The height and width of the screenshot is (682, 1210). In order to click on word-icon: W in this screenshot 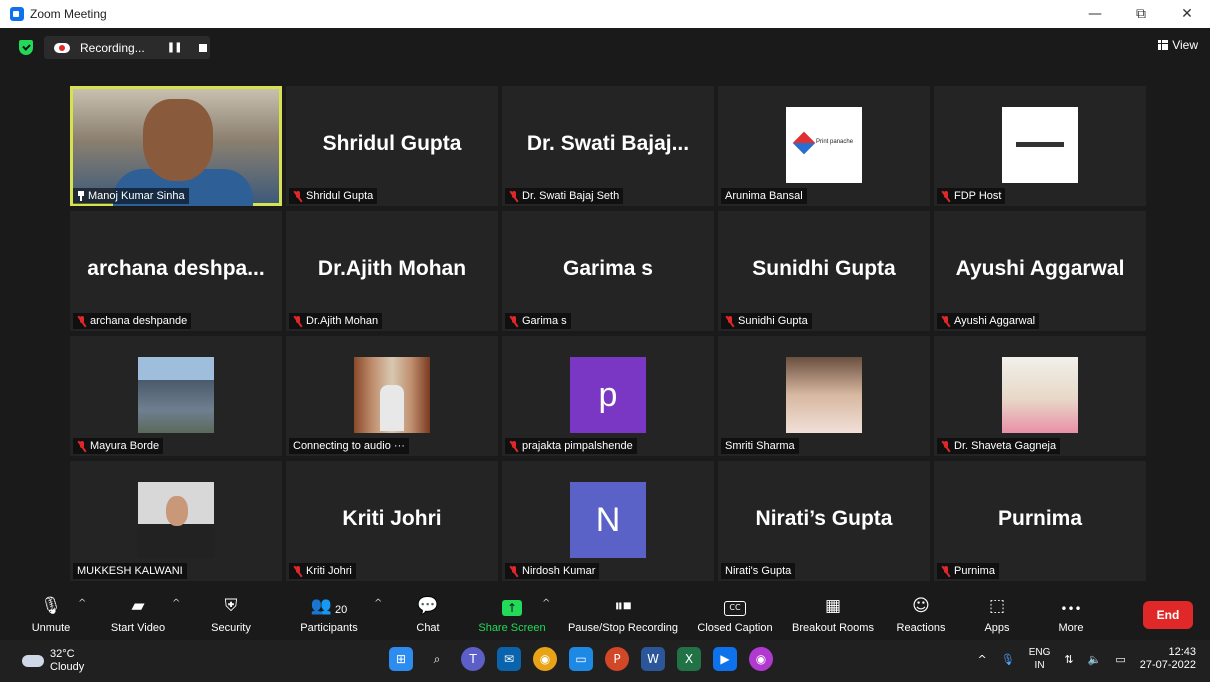, I will do `click(653, 659)`.